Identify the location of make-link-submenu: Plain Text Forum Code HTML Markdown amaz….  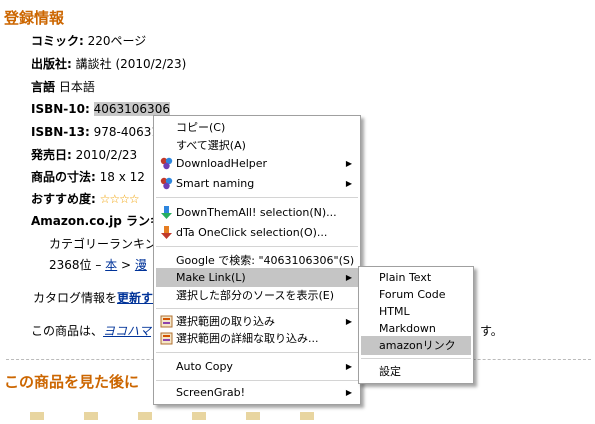
(416, 325).